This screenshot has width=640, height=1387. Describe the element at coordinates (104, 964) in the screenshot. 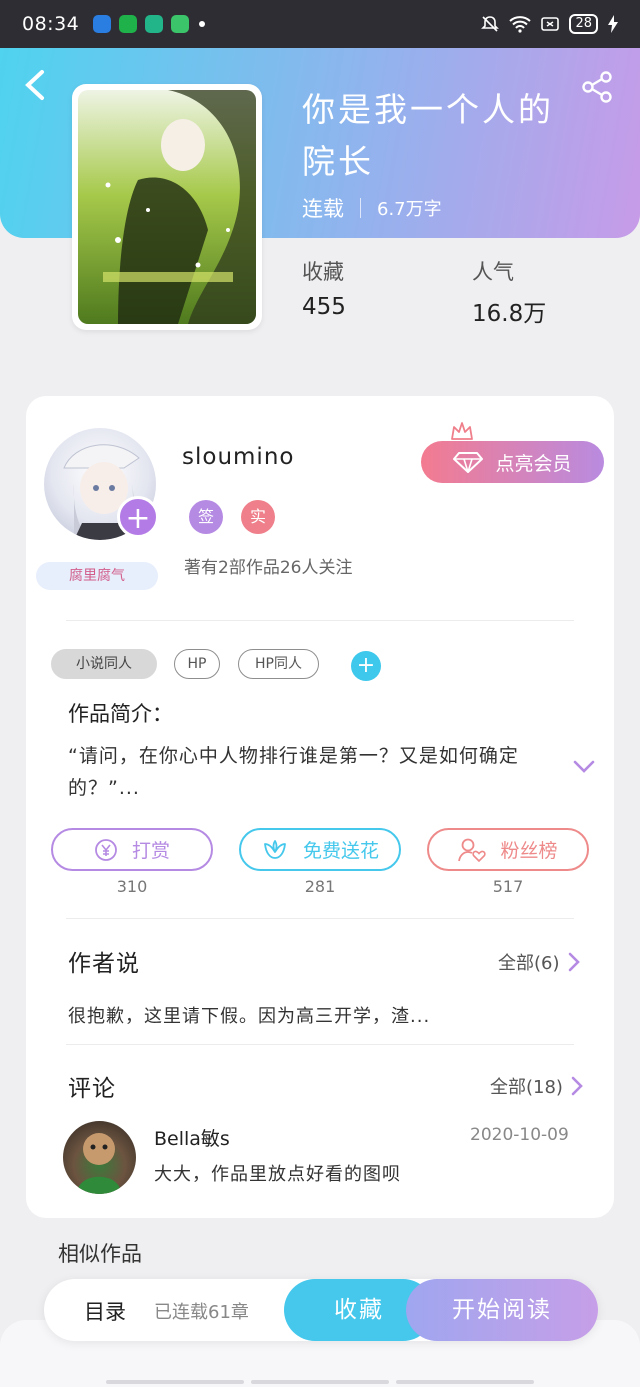

I see `author-says-title: 作者说` at that location.